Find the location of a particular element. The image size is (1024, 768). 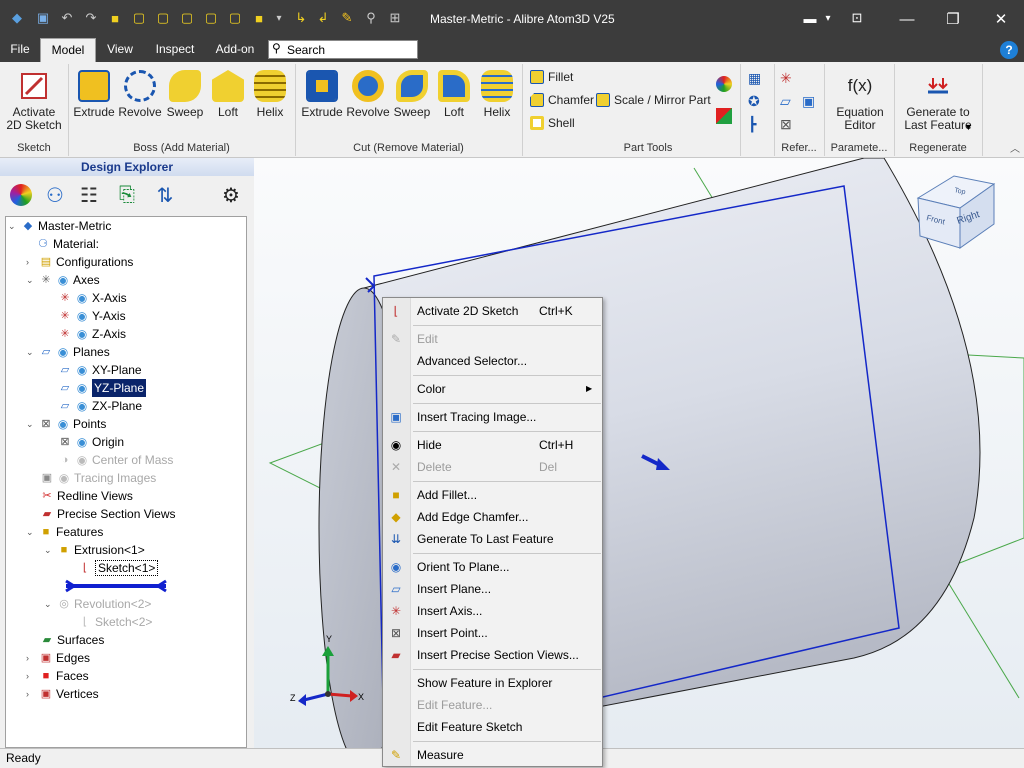

tree-node-x-axis: ✳ ◉ X-Axis is located at coordinates (92, 298).